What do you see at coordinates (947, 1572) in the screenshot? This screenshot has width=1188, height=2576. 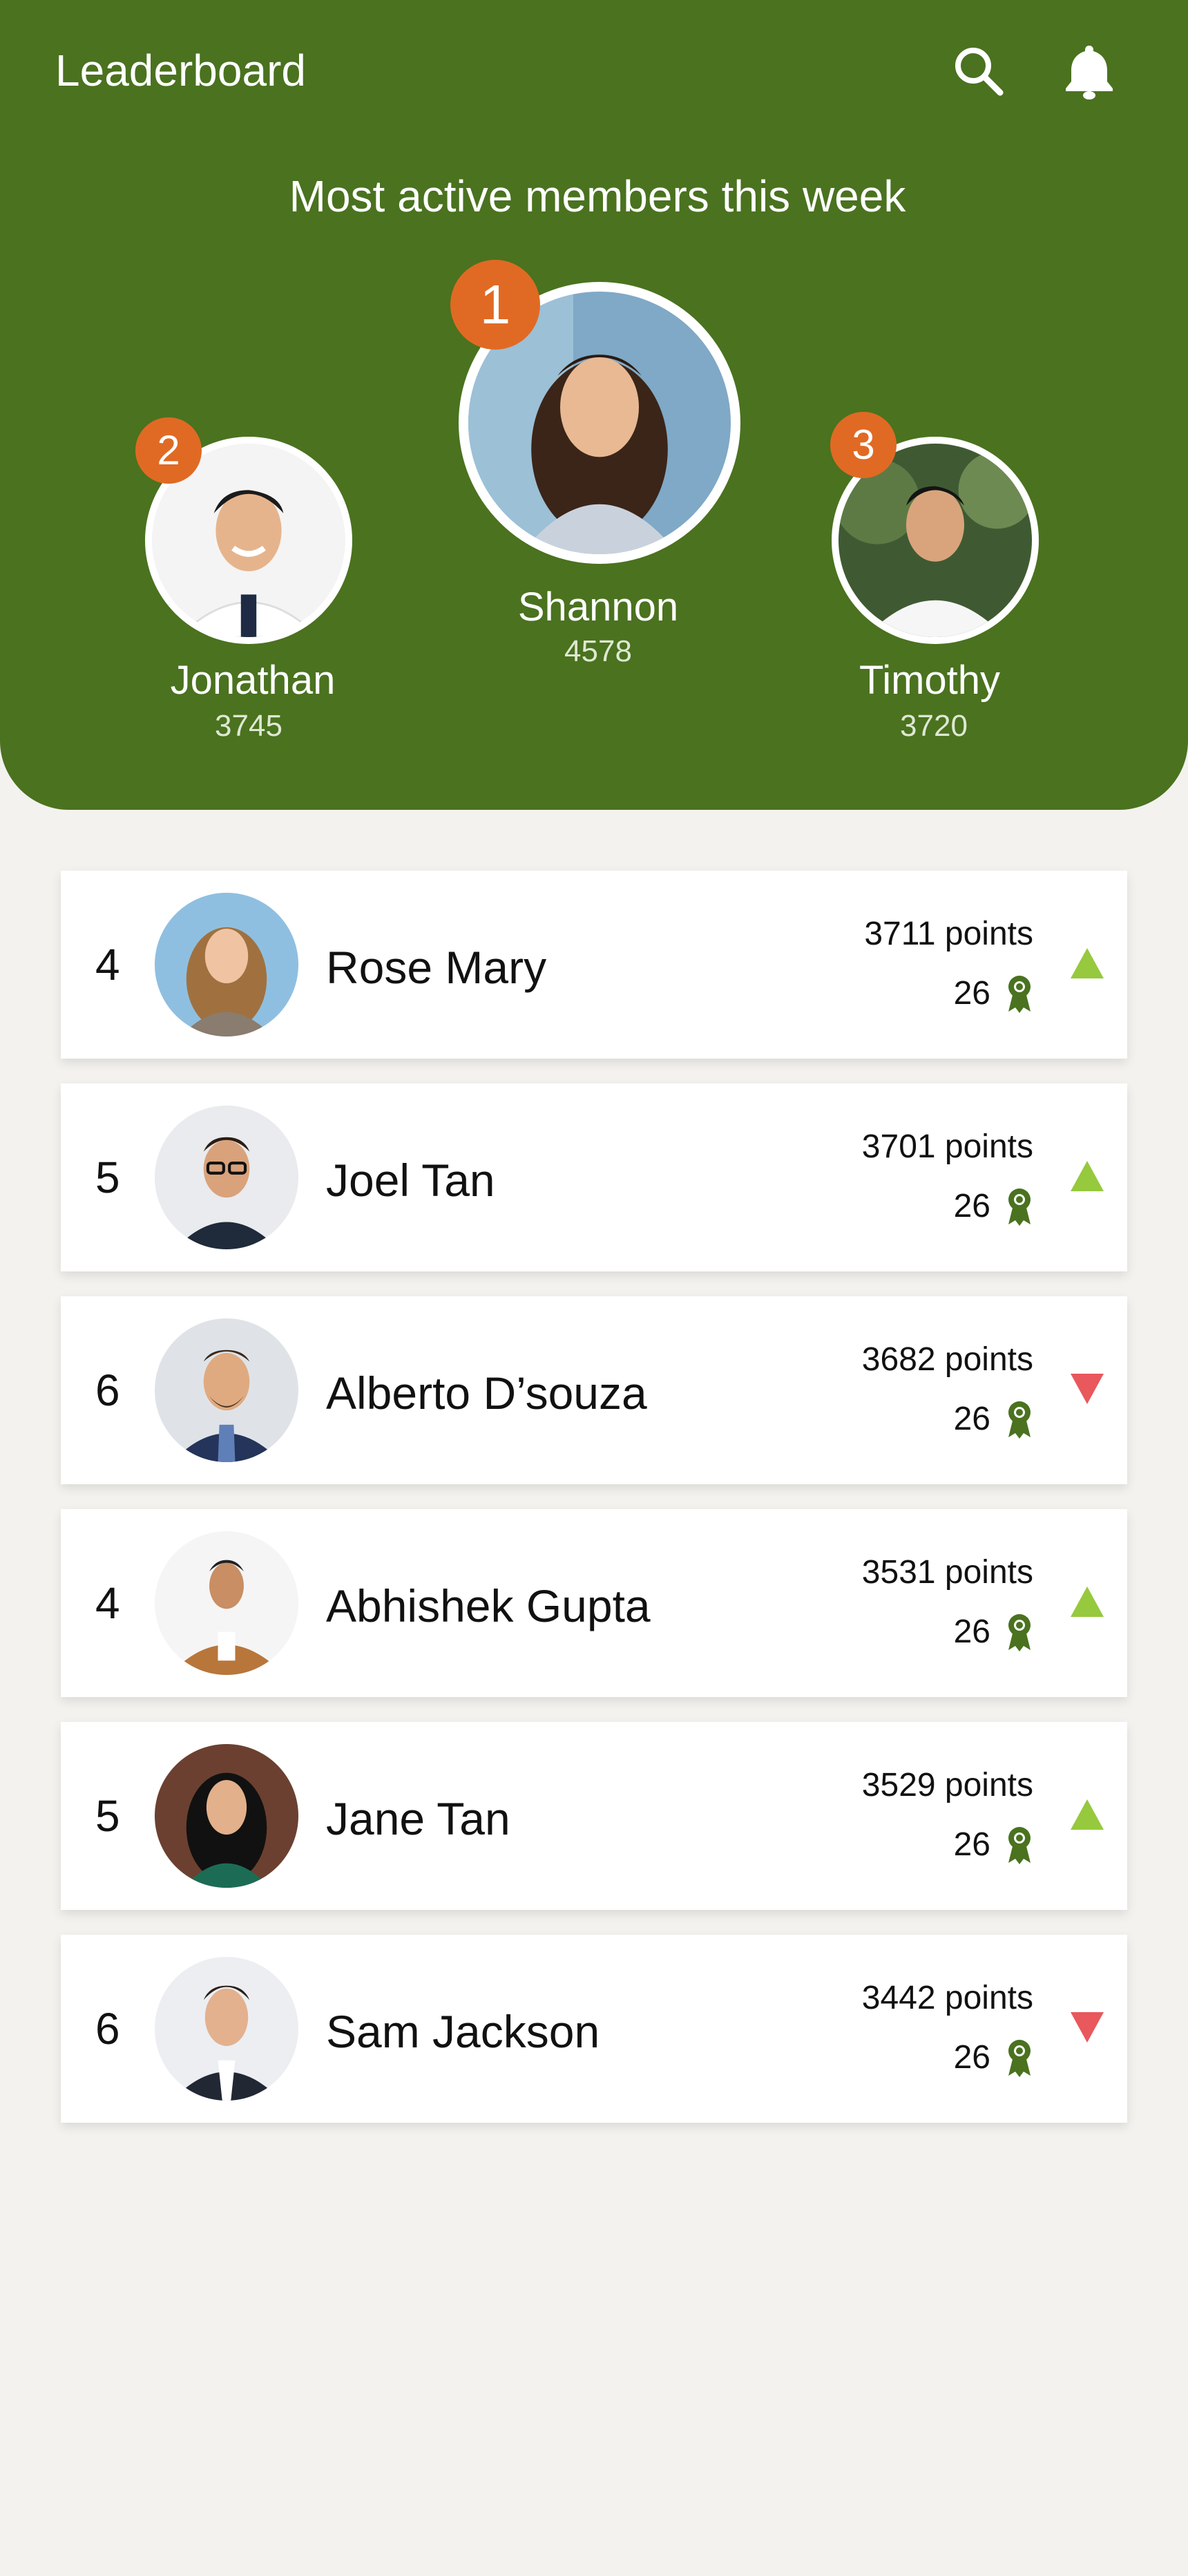 I see `row-points: 3531 points` at bounding box center [947, 1572].